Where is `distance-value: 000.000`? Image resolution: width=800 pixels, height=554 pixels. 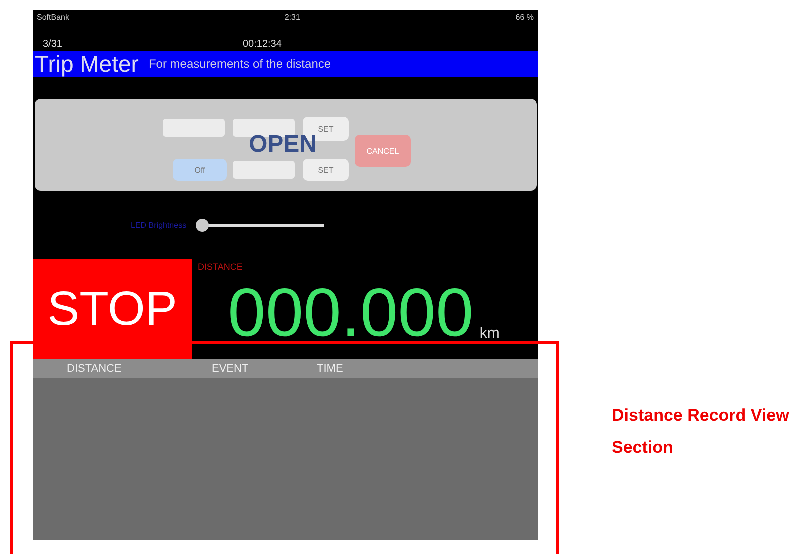 distance-value: 000.000 is located at coordinates (351, 313).